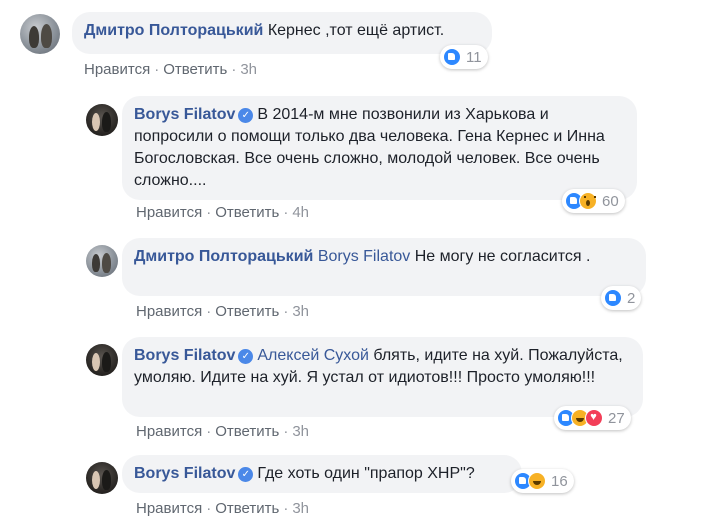 This screenshot has height=524, width=701. I want to click on comment-time: 4h, so click(300, 212).